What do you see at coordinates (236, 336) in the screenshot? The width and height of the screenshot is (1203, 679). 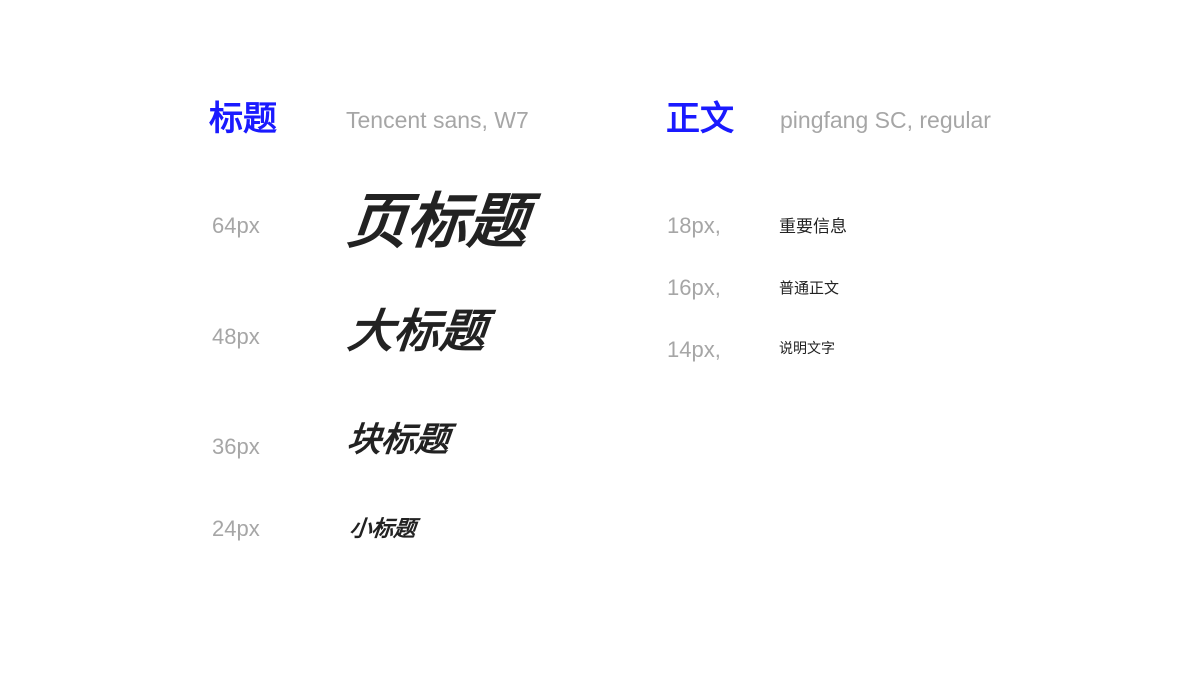 I see `heading-size-label-48: 48px` at bounding box center [236, 336].